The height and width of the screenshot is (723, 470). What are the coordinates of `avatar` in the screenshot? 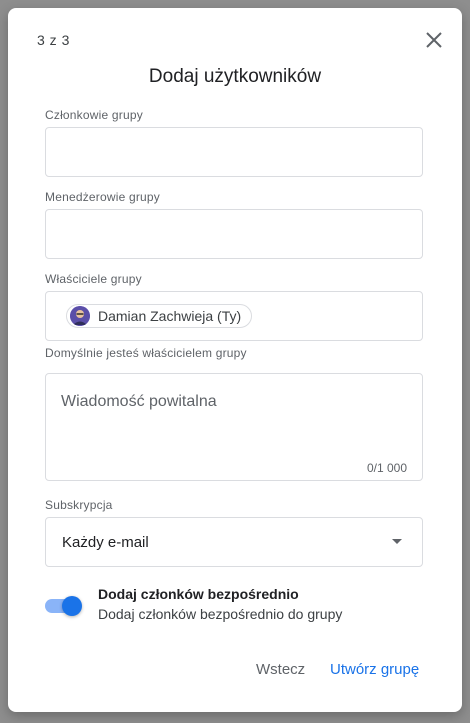 It's located at (80, 316).